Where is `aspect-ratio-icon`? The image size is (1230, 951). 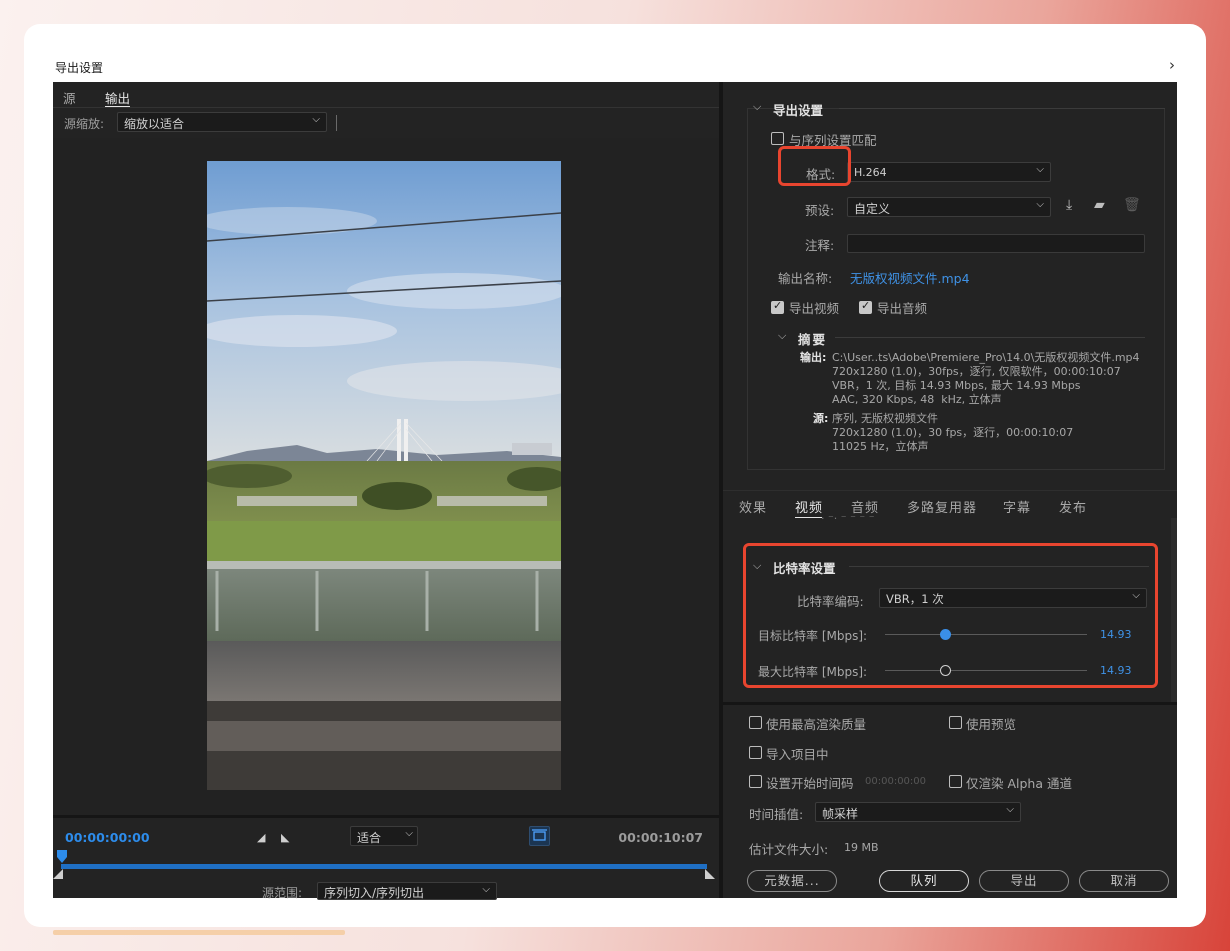 aspect-ratio-icon is located at coordinates (539, 836).